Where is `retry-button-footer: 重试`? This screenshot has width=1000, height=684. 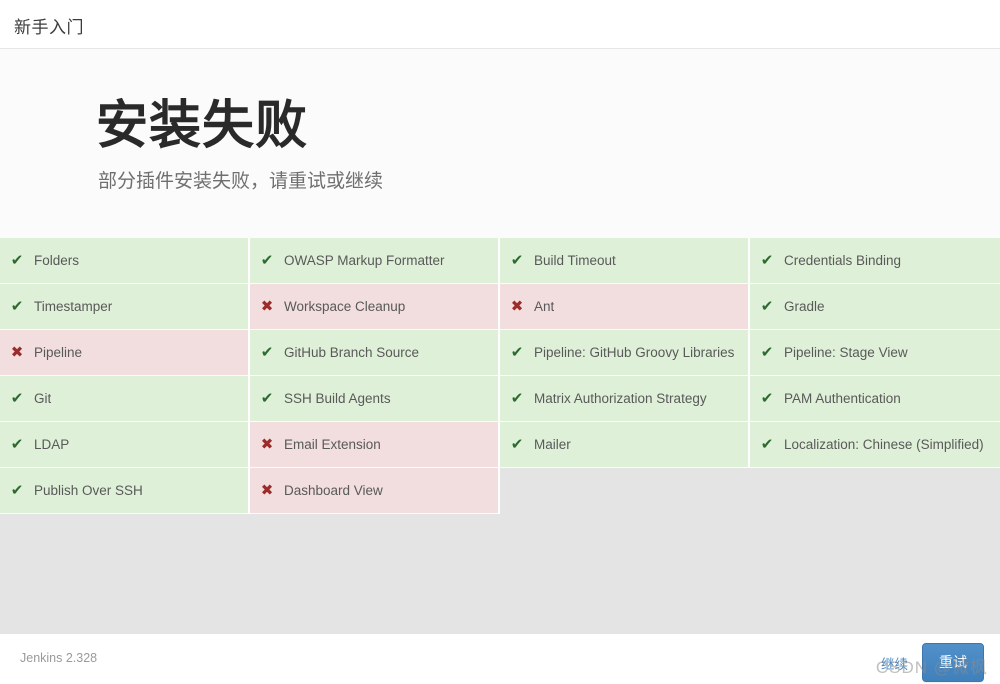
retry-button-footer: 重试 is located at coordinates (953, 662).